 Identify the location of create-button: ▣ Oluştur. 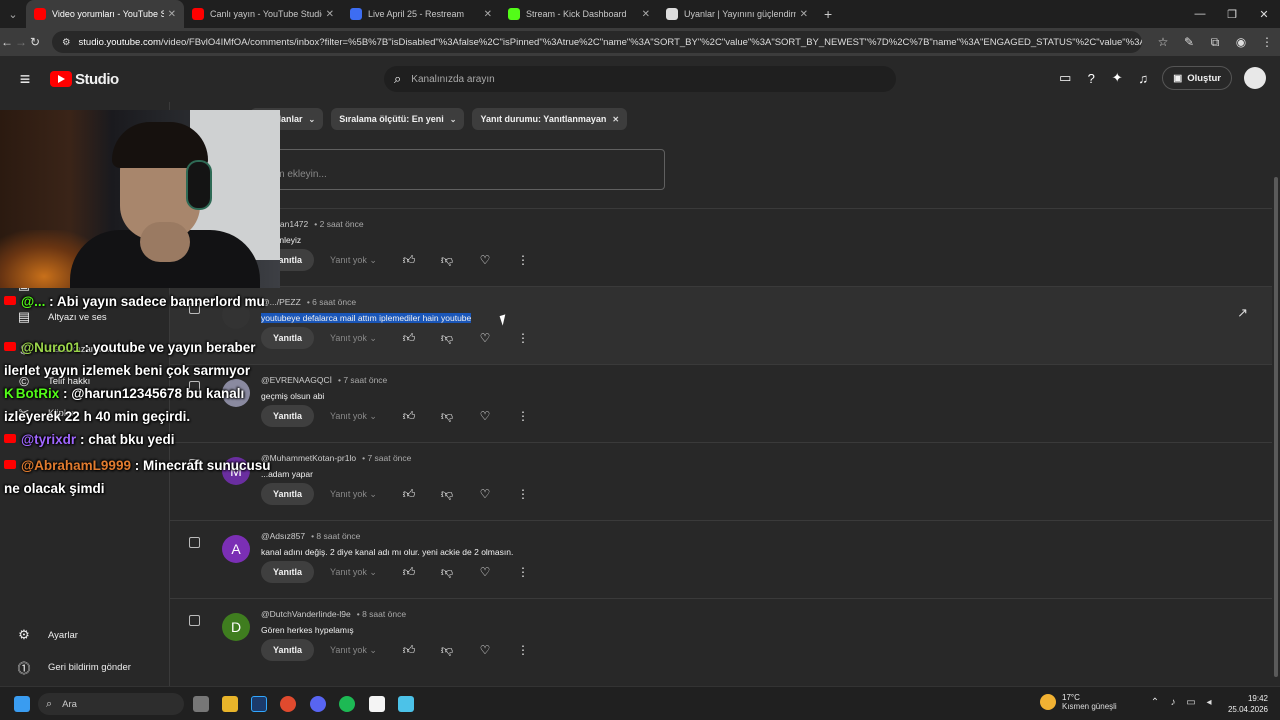
(1197, 78).